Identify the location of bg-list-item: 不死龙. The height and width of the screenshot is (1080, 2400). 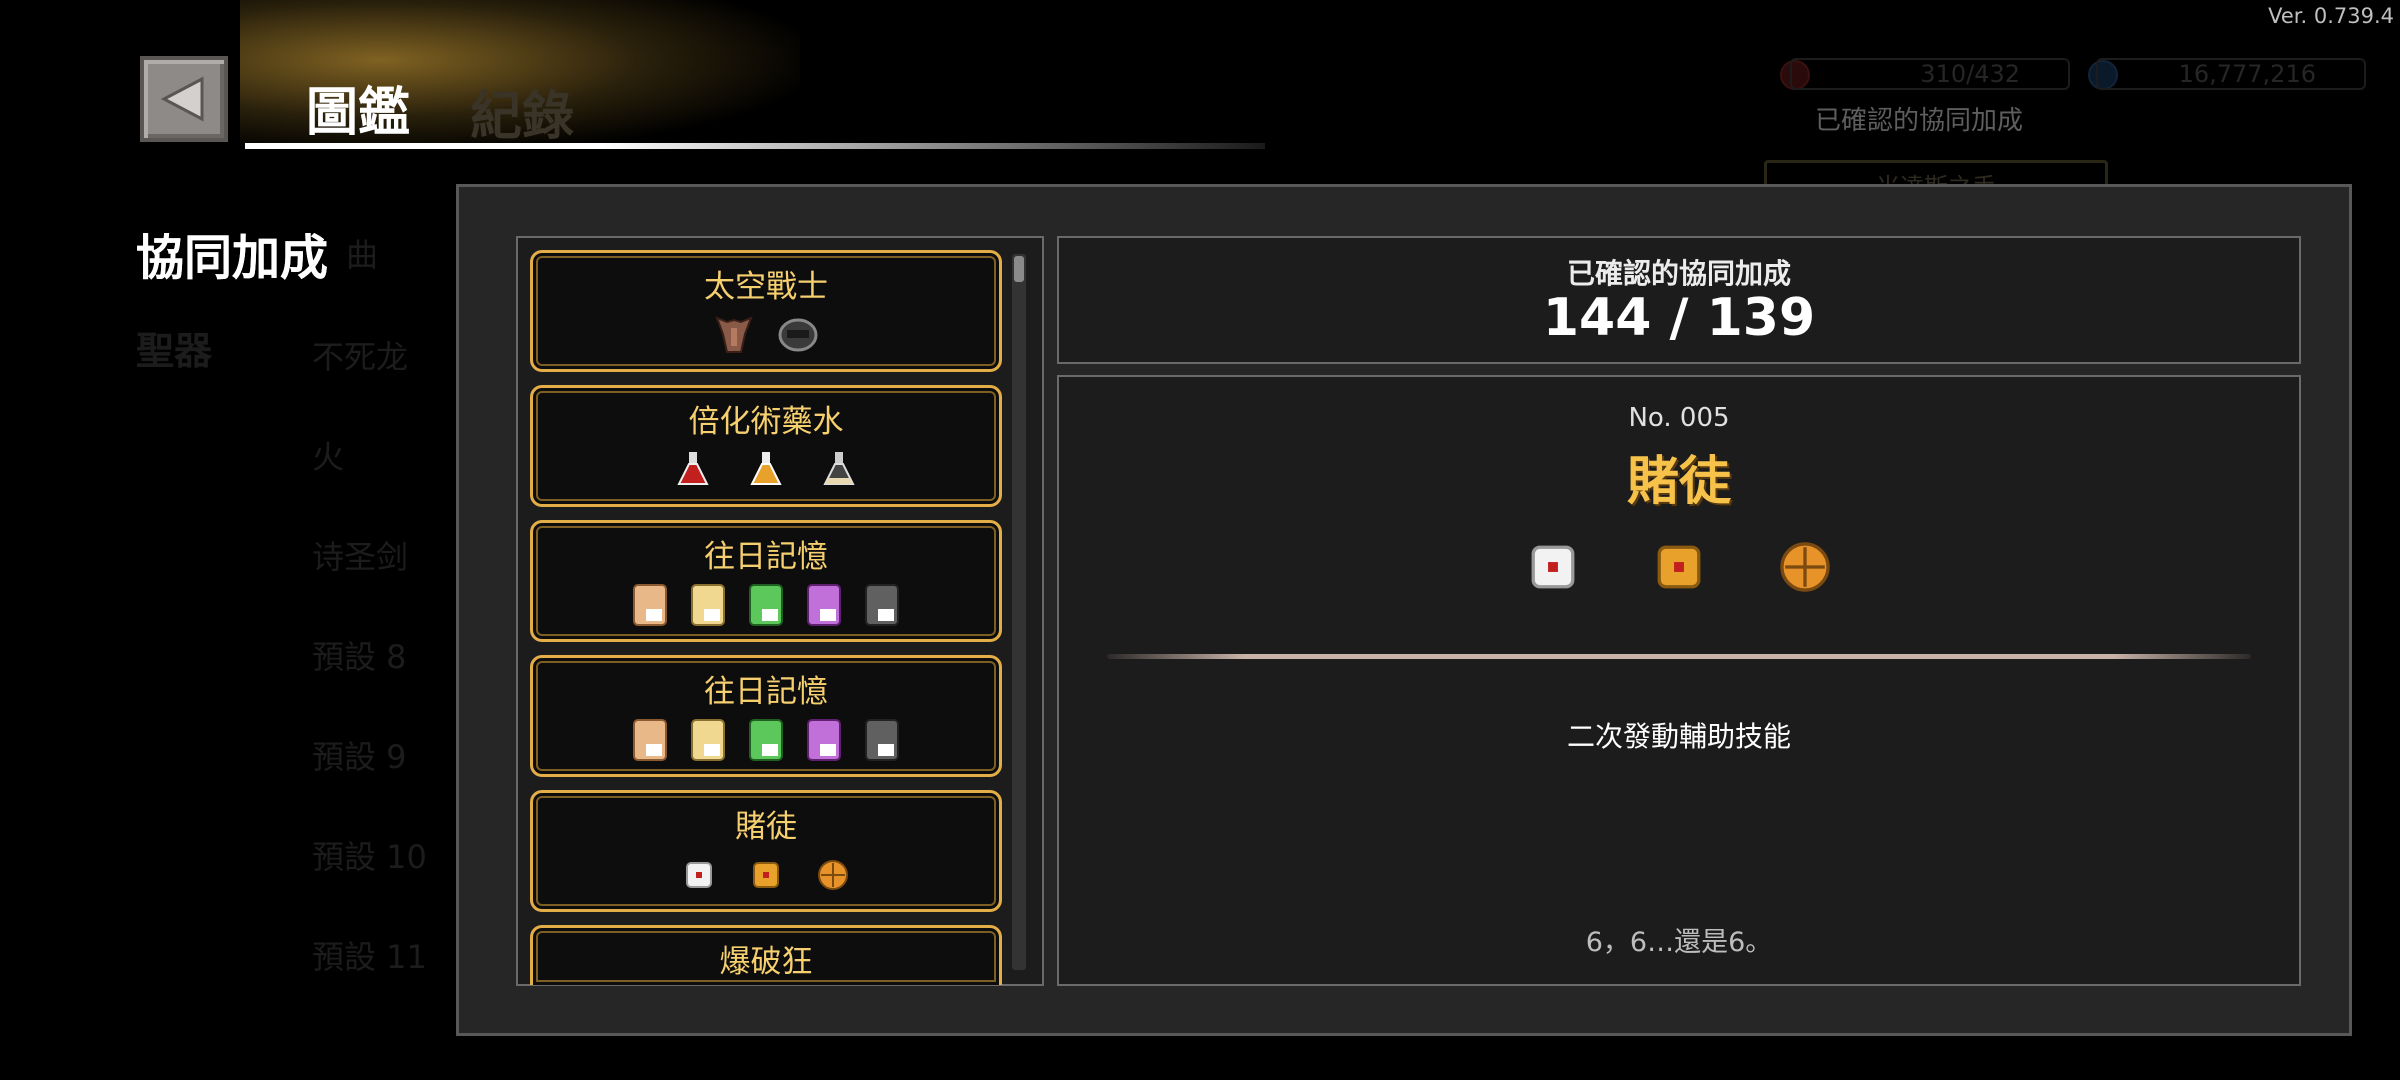
(360, 357).